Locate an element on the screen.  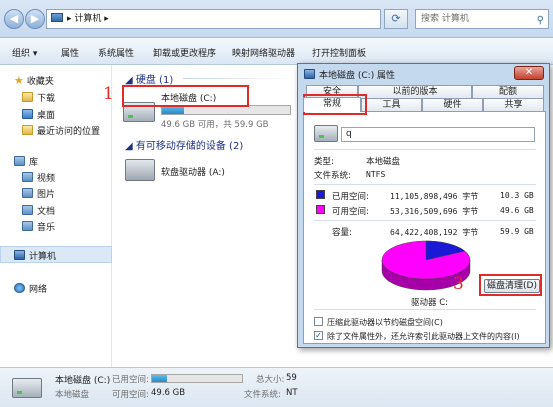
capacity-size: 59.9 GB is located at coordinates (517, 231).